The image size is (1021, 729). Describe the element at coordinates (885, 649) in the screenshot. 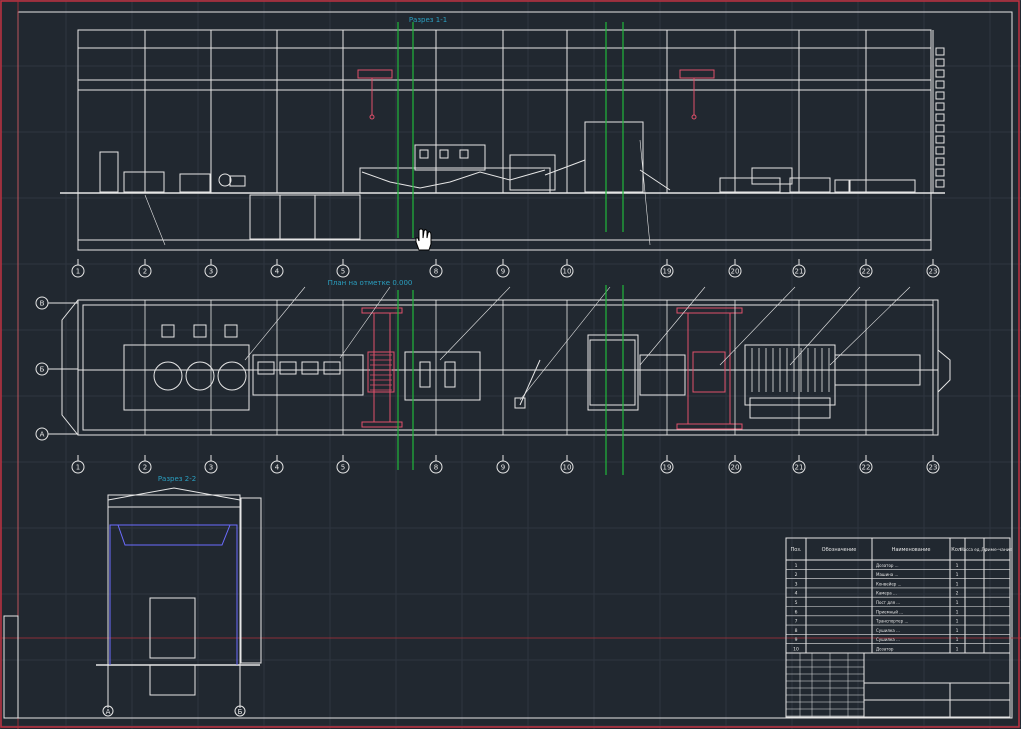

I see `spec-row-name: Дозатор` at that location.